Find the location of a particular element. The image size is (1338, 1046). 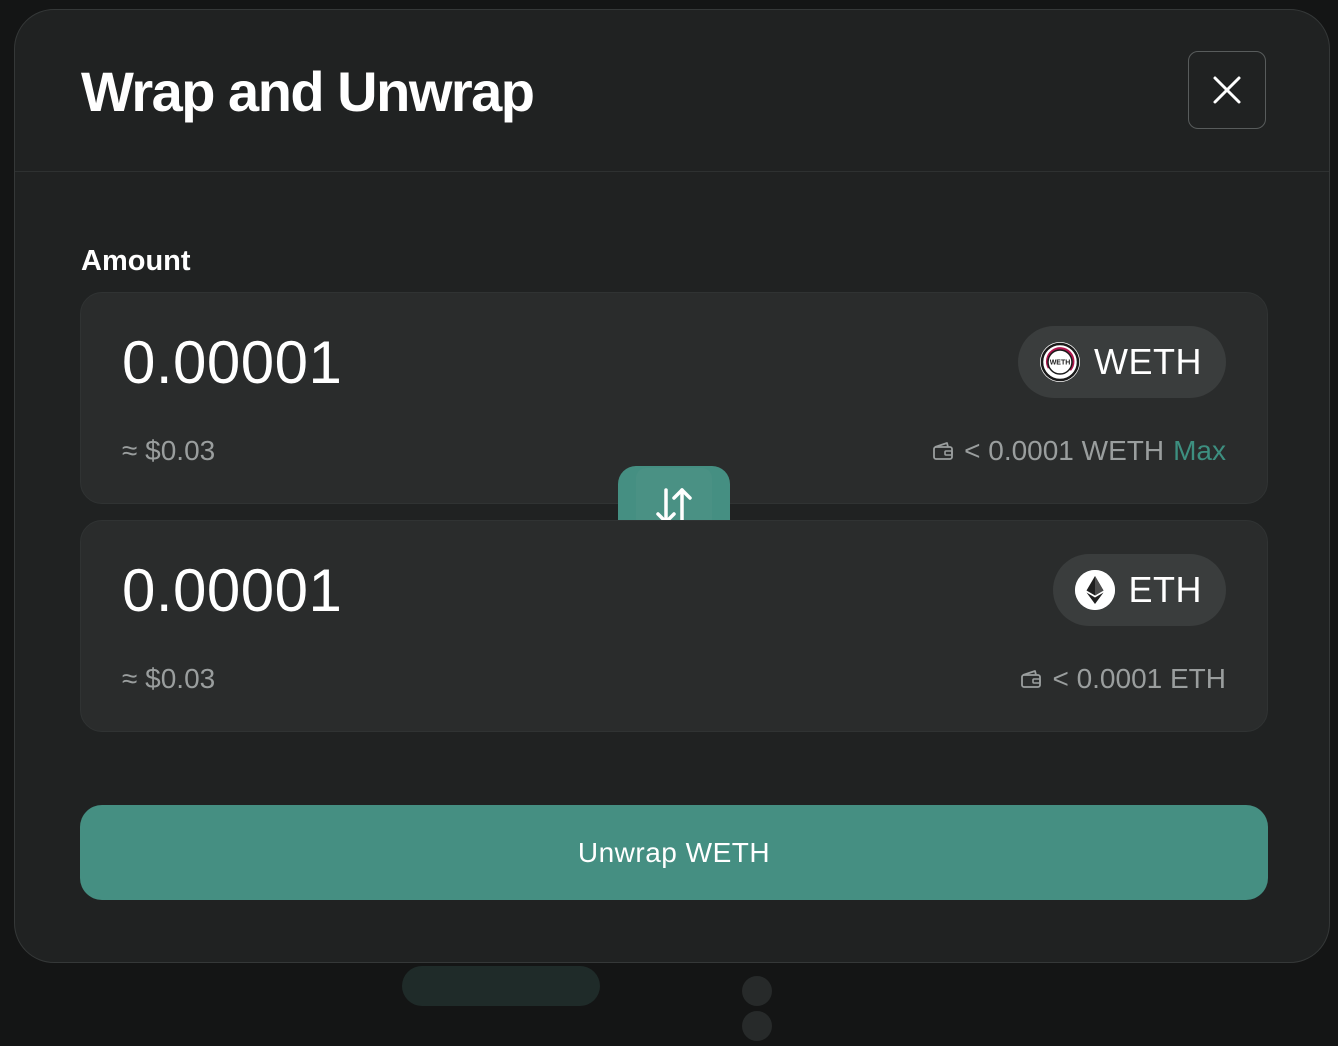

eth-logo-icon is located at coordinates (1094, 590).